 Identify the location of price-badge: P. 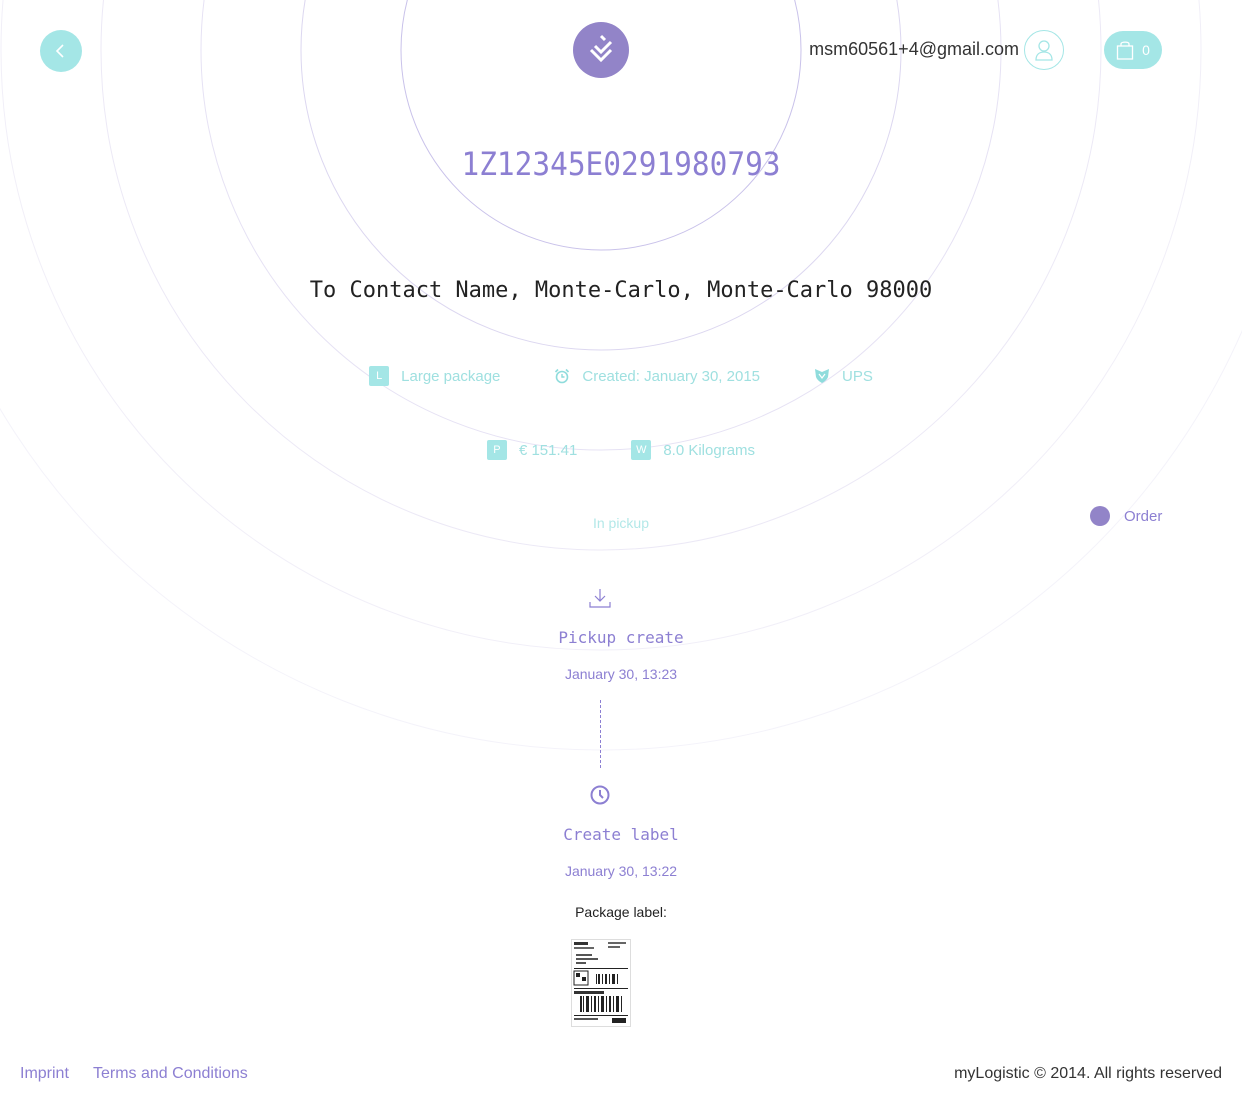
(496, 450).